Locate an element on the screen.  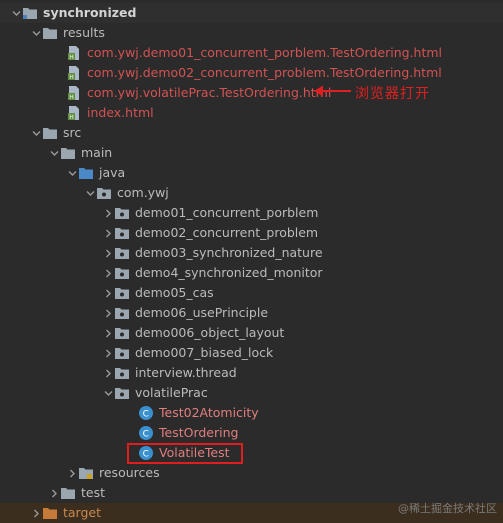
class-label: TestOrdering is located at coordinates (199, 432).